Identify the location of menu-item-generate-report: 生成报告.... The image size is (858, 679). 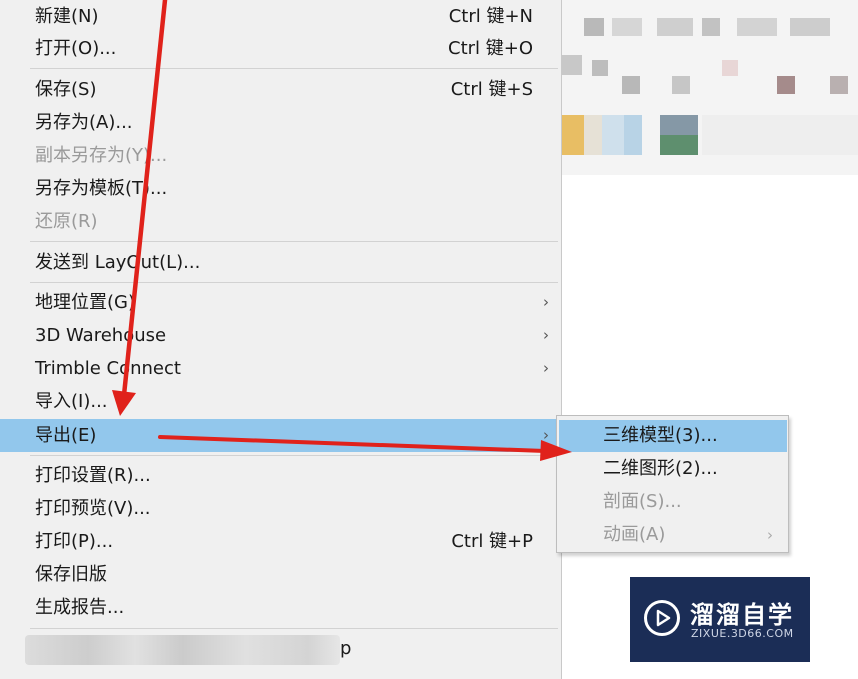
(280, 607).